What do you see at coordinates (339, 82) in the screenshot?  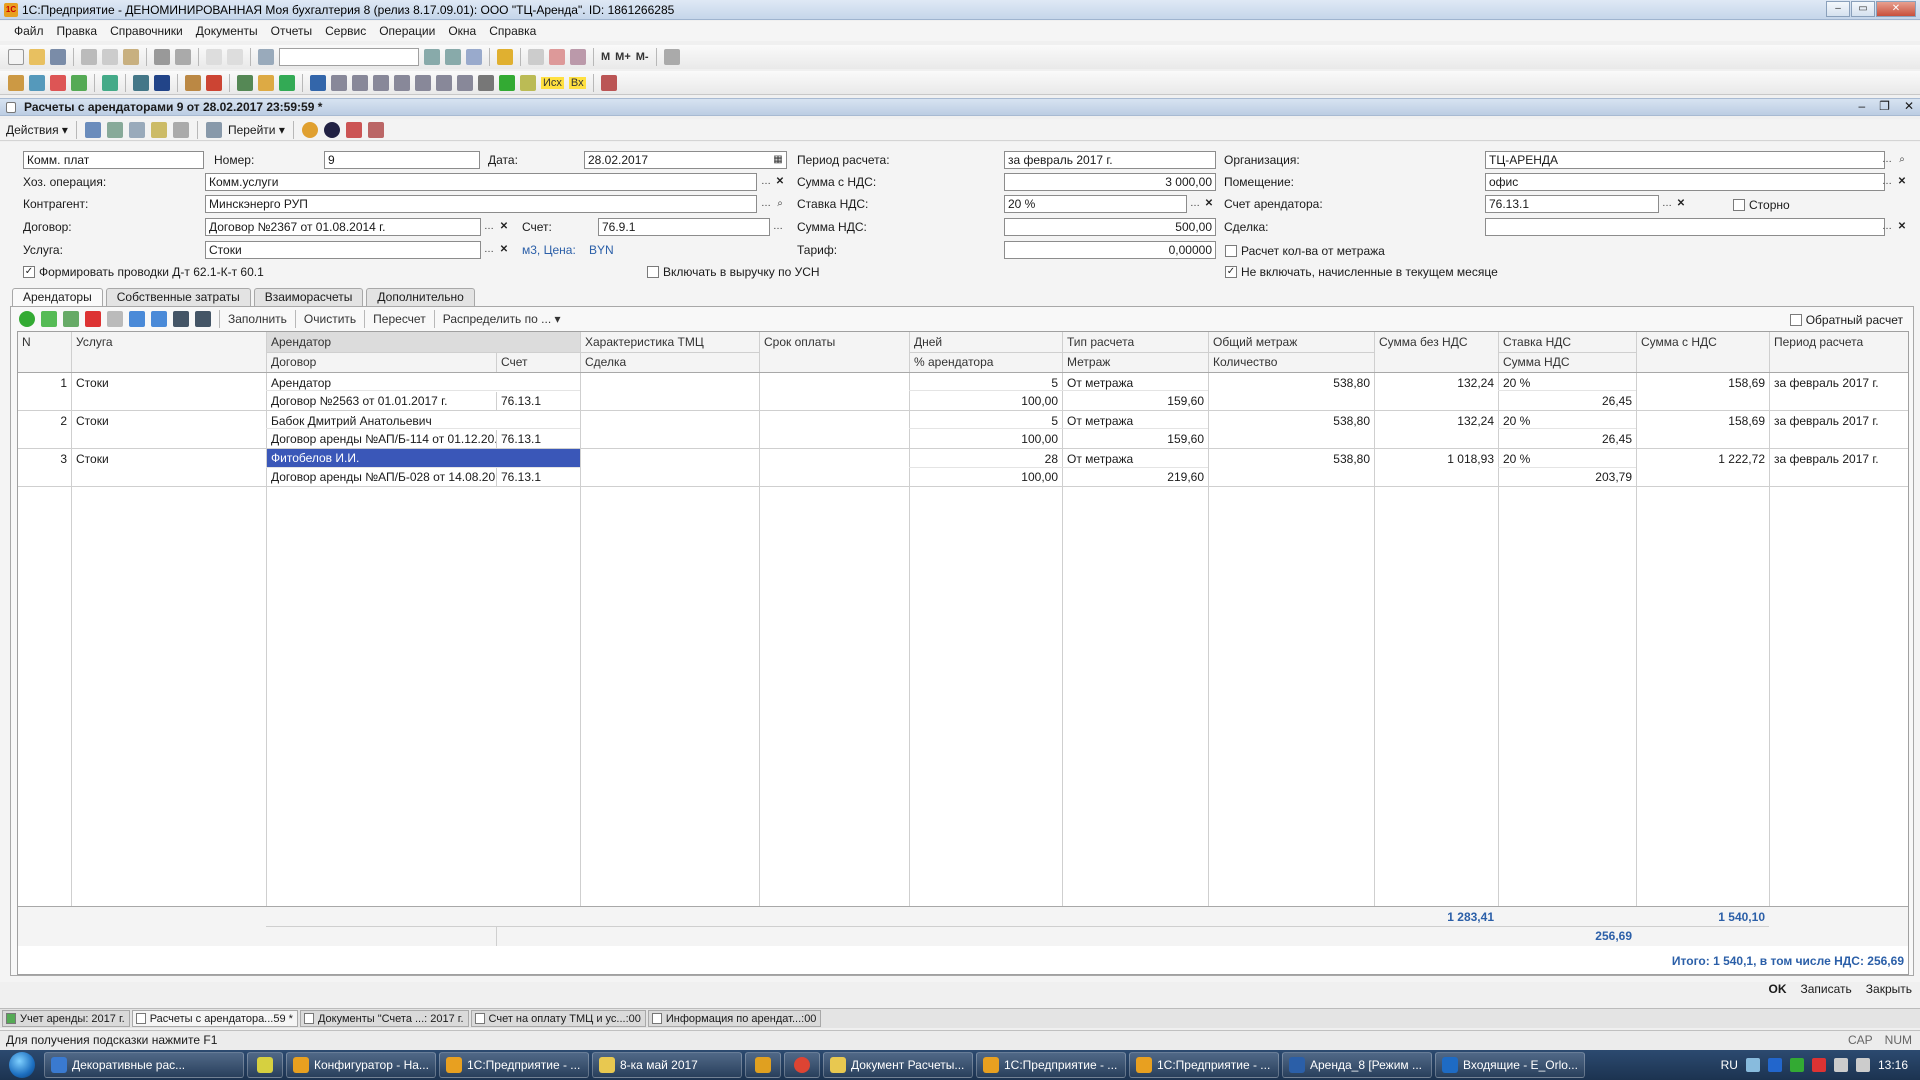 I see `usp-icon` at bounding box center [339, 82].